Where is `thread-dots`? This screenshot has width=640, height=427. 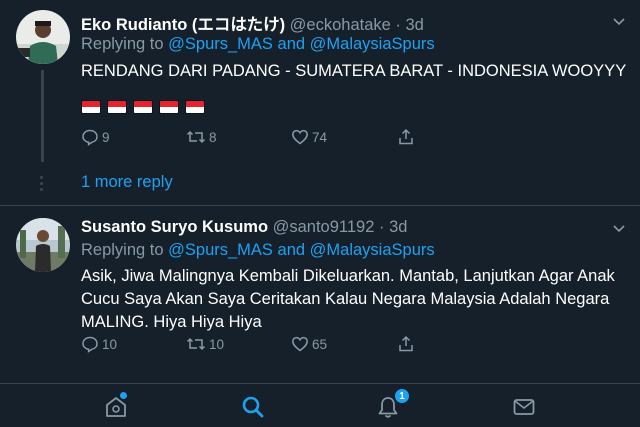 thread-dots is located at coordinates (42, 185).